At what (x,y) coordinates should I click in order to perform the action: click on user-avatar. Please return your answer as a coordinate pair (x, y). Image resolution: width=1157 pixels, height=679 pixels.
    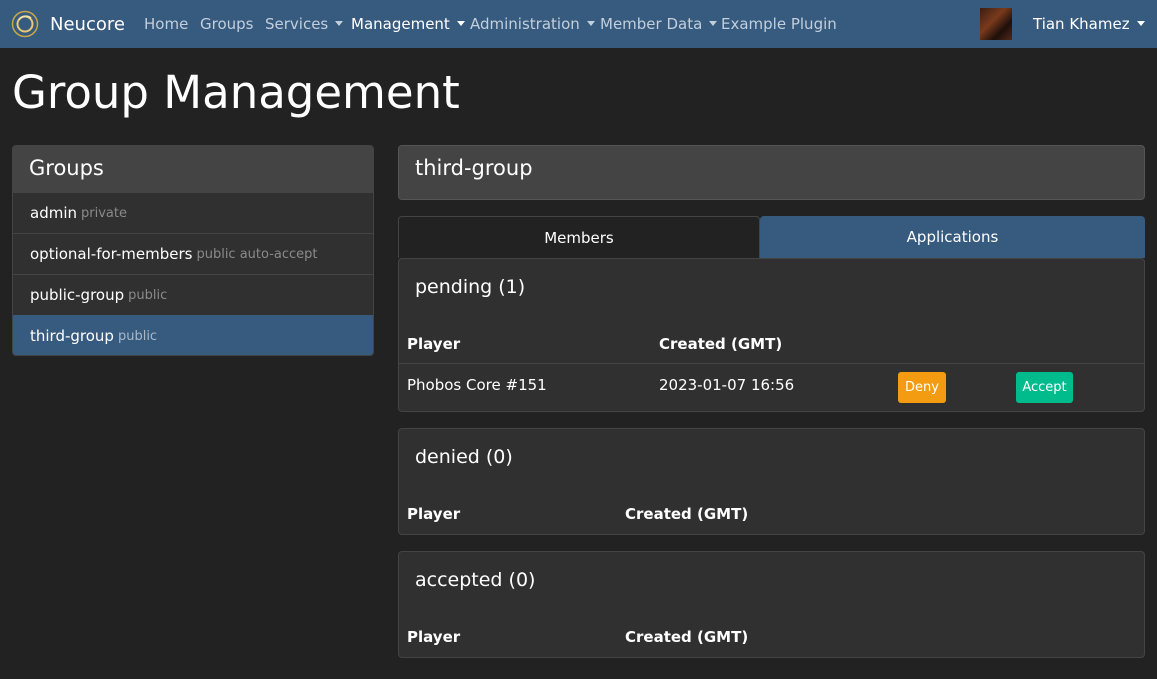
    Looking at the image, I should click on (996, 24).